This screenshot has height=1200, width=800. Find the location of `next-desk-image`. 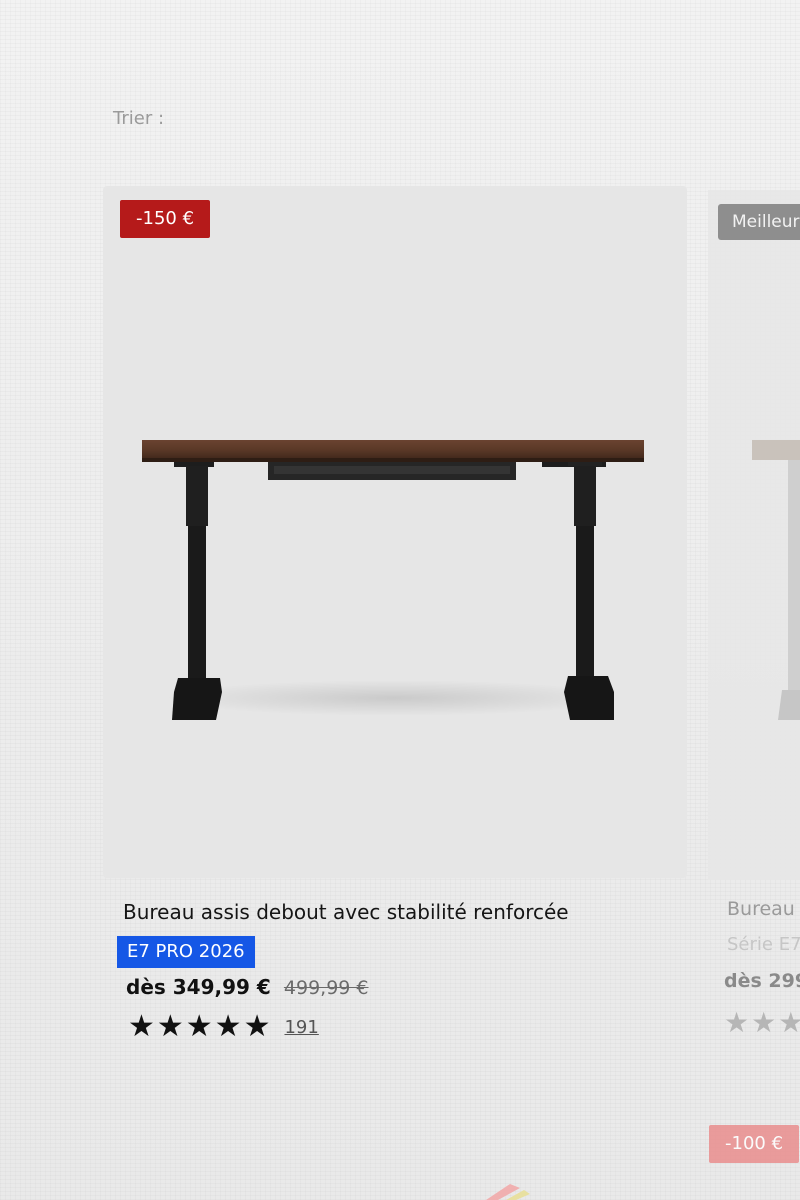

next-desk-image is located at coordinates (776, 580).